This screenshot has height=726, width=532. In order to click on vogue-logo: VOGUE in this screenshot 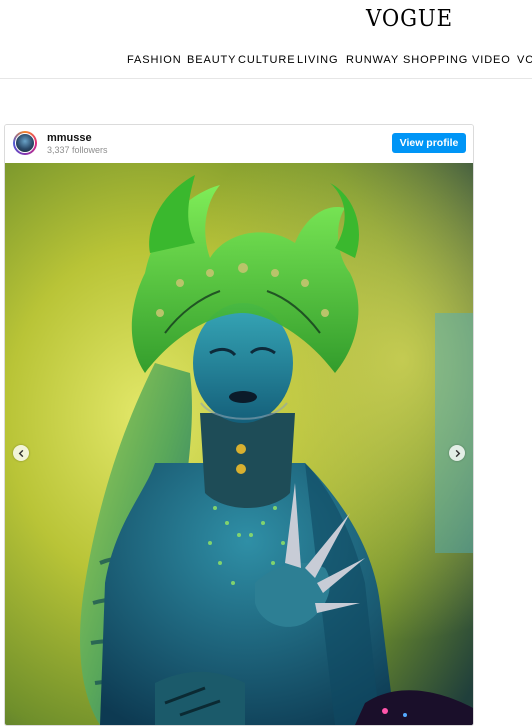, I will do `click(409, 19)`.